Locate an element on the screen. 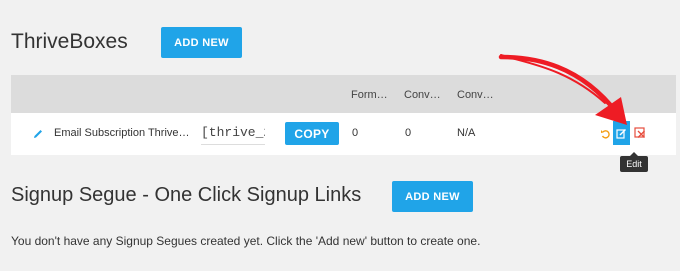  delete-icon is located at coordinates (640, 135).